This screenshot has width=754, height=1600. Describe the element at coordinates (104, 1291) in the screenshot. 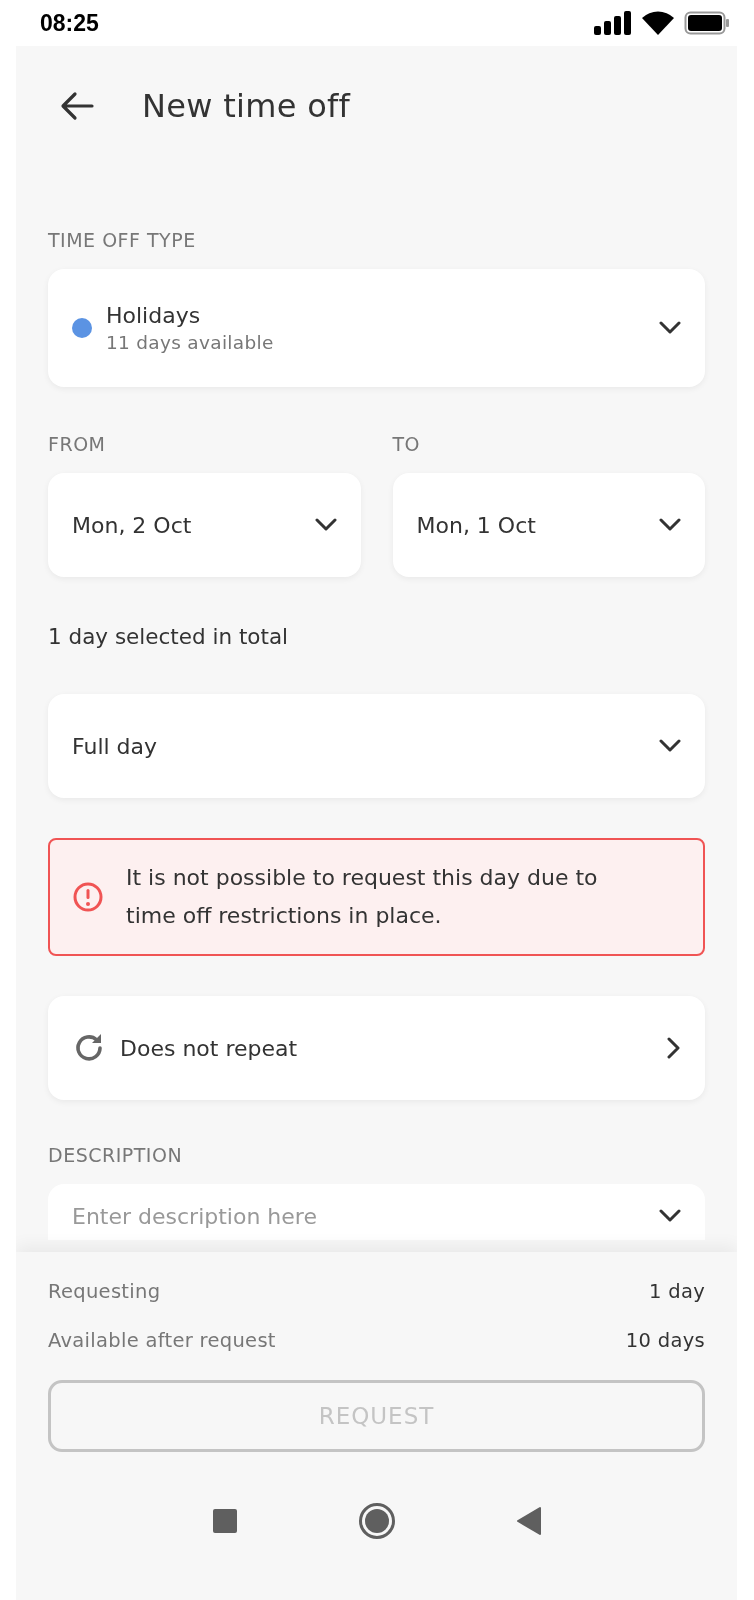

I see `summary-label: Requesting` at that location.